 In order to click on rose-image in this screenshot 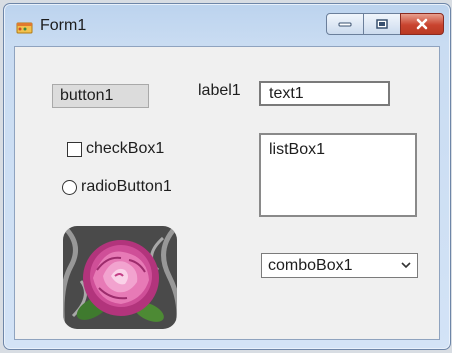, I will do `click(120, 277)`.